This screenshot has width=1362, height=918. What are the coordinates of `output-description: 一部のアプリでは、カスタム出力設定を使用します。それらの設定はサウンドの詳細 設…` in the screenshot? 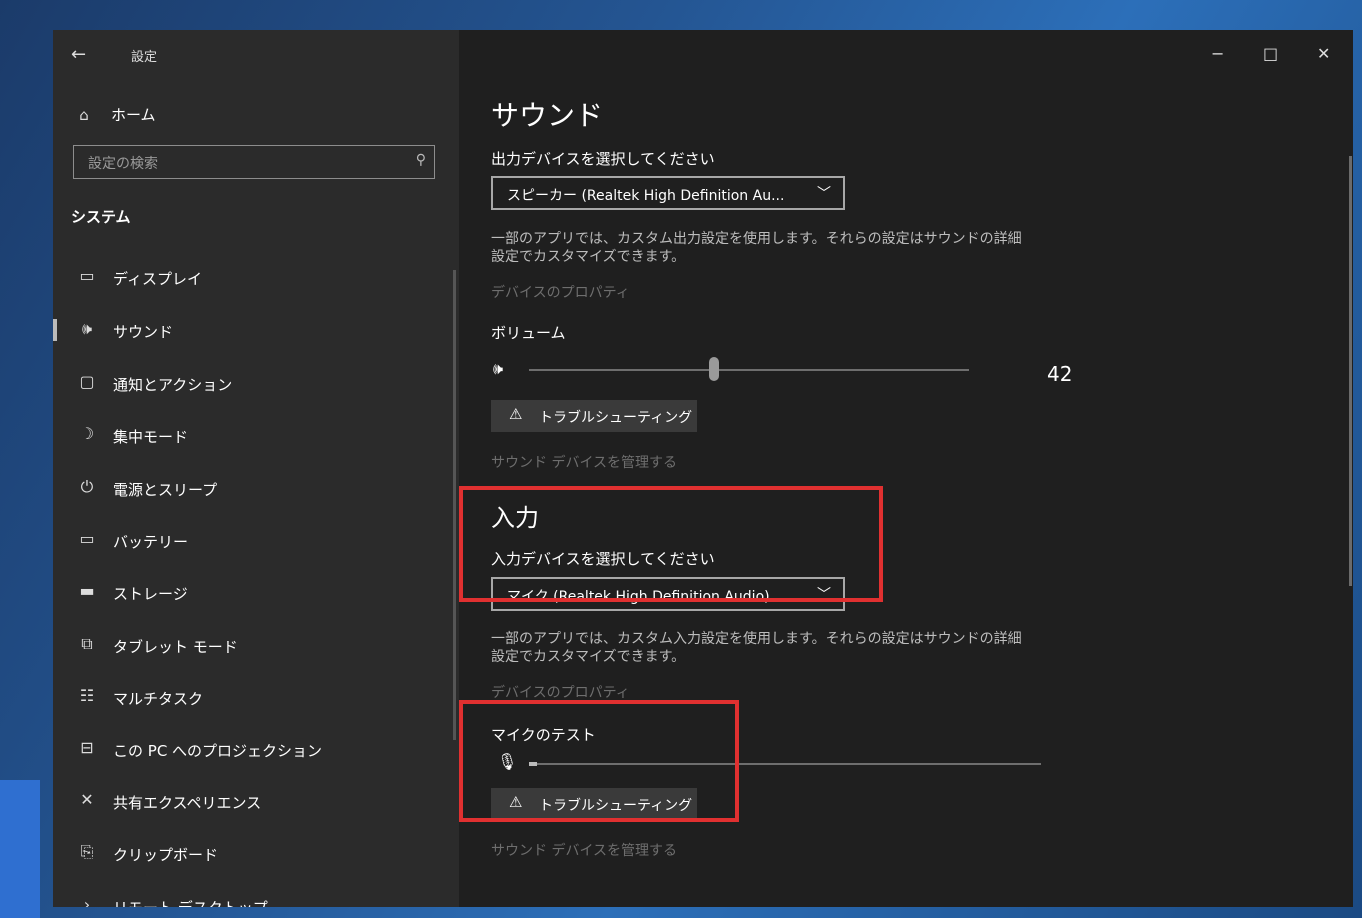 It's located at (791, 248).